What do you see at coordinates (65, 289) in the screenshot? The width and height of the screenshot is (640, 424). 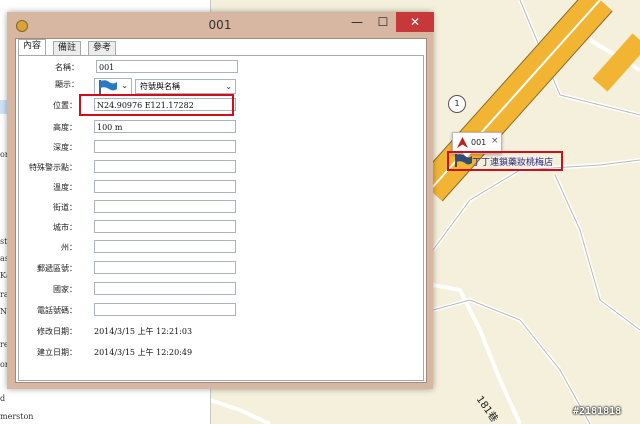 I see `country-label: 國家：` at bounding box center [65, 289].